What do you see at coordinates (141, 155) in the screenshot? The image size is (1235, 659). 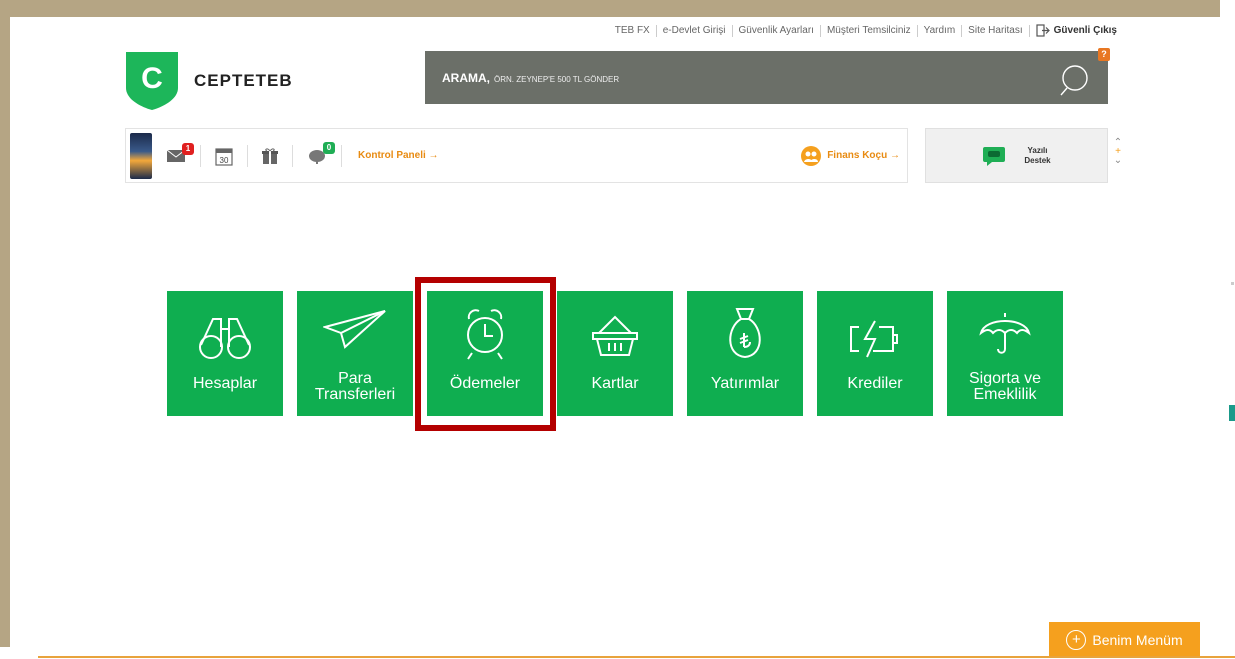 I see `profile-avatar` at bounding box center [141, 155].